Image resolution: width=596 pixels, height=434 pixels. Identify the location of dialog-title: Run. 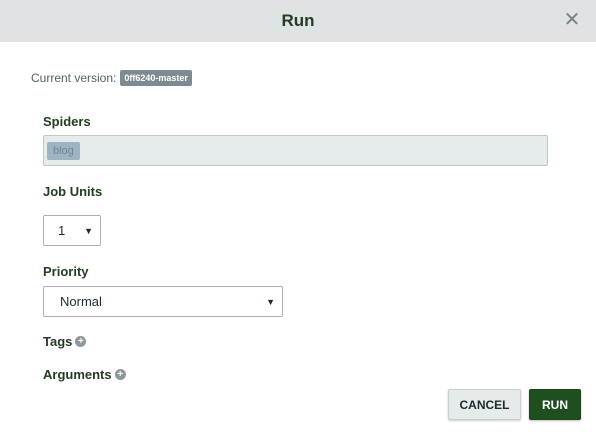
(298, 20).